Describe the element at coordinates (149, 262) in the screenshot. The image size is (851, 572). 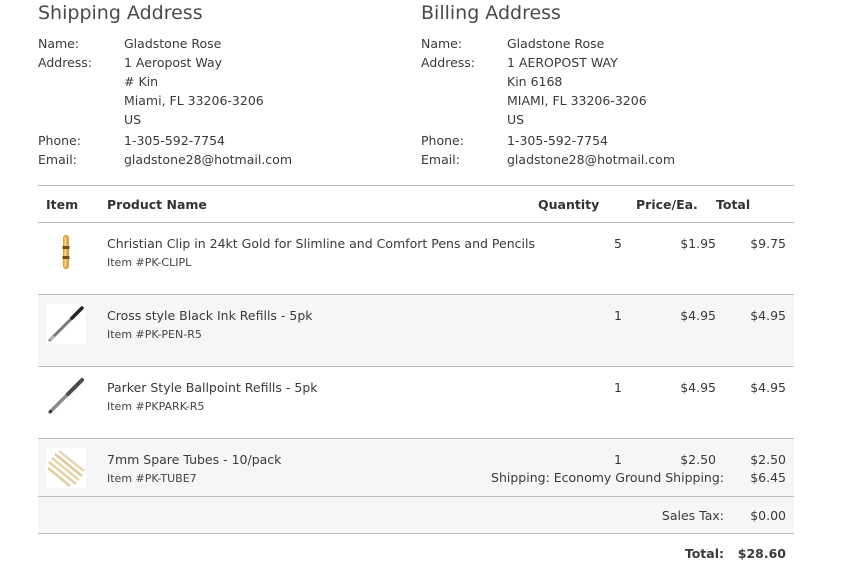
I see `product-code: Item #PK-CLIPL` at that location.